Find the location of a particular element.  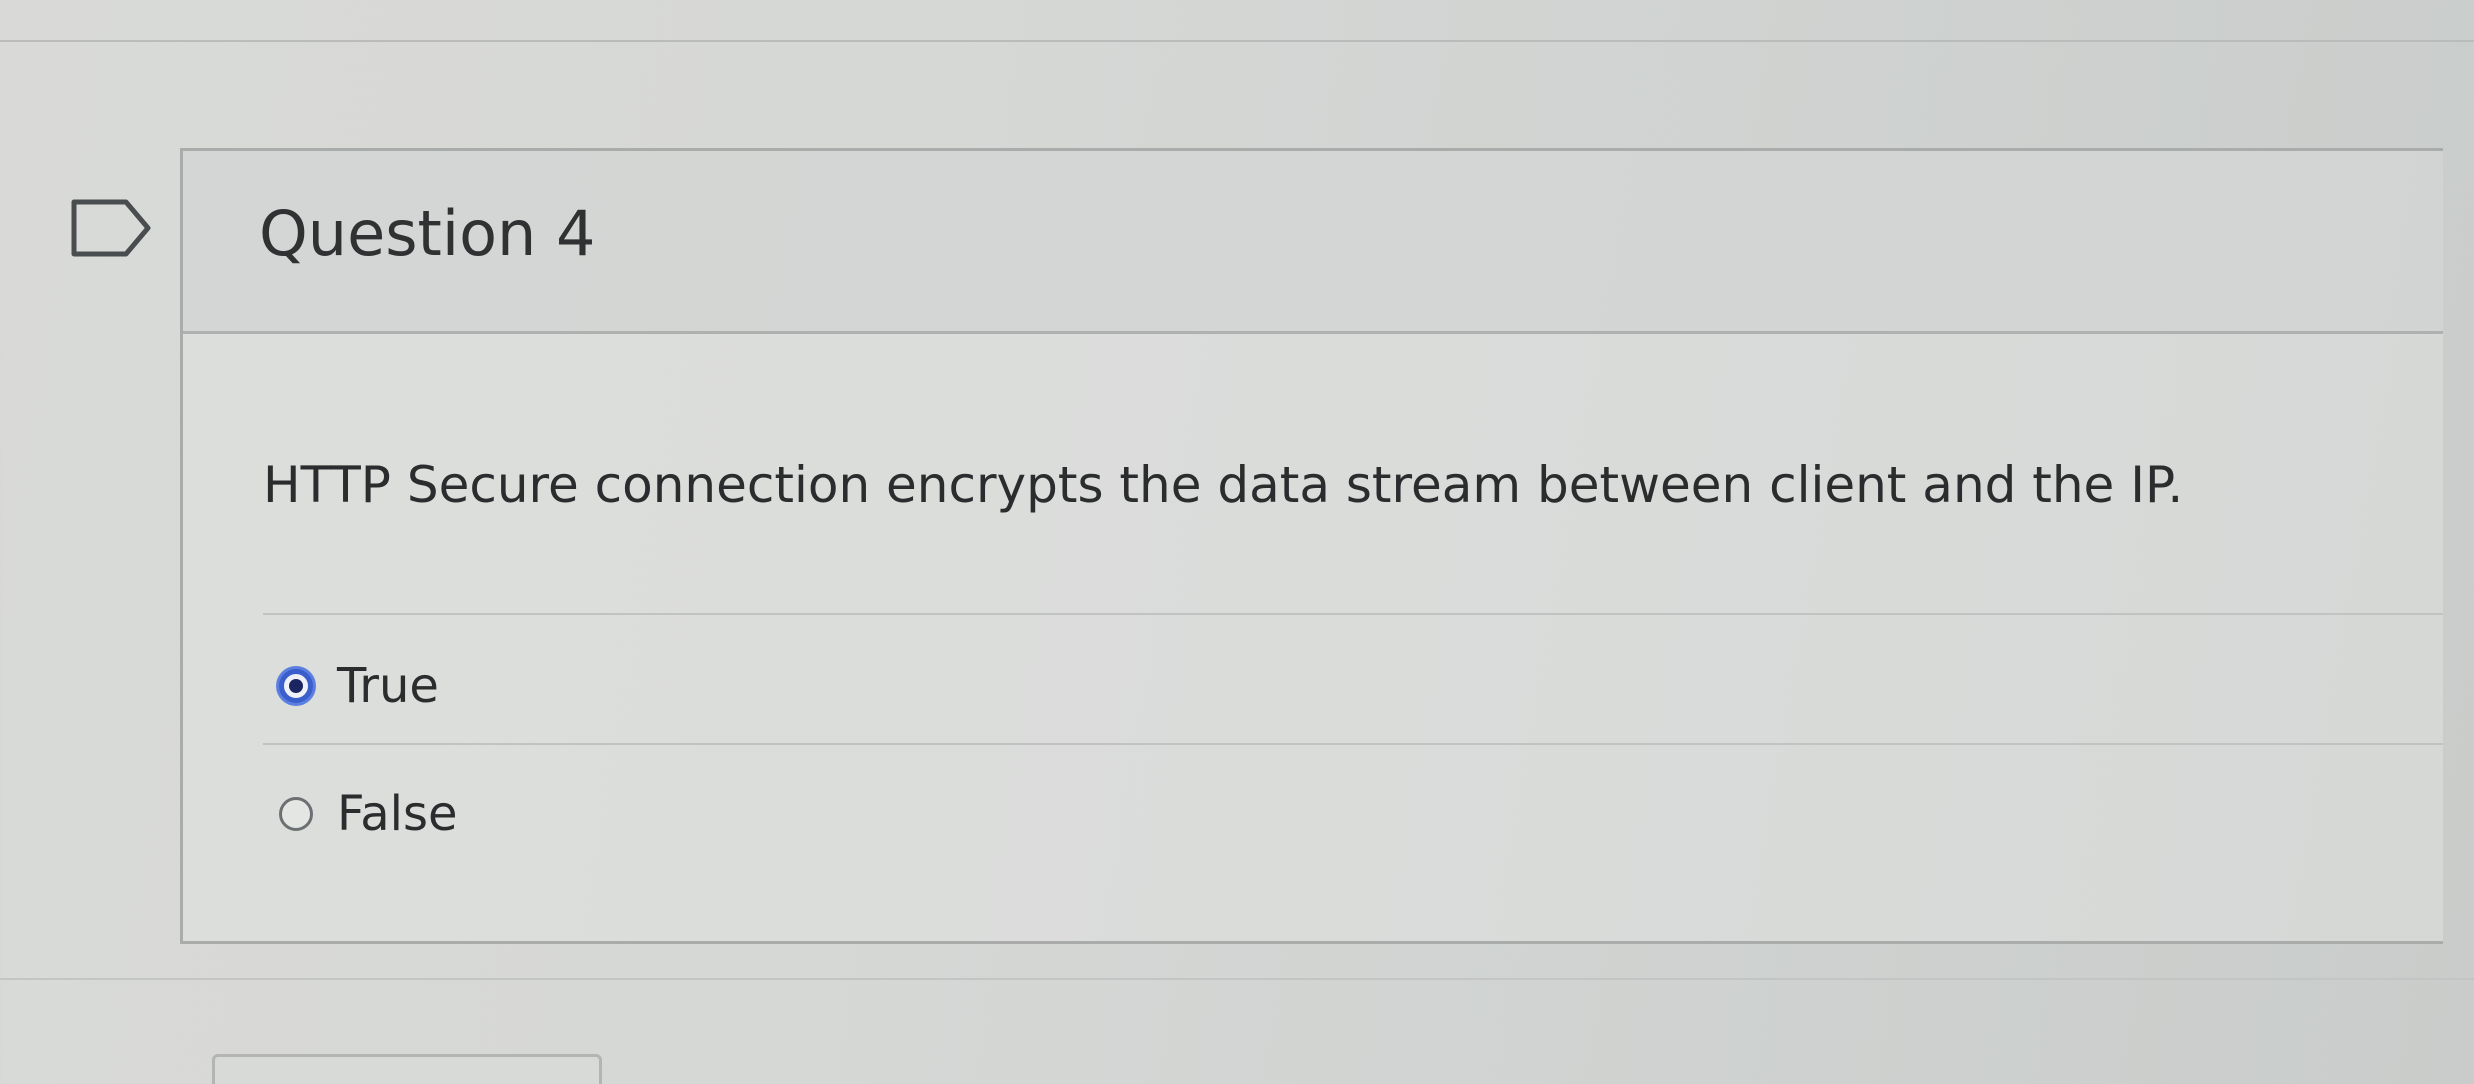

answer-label-true: True is located at coordinates (388, 686).